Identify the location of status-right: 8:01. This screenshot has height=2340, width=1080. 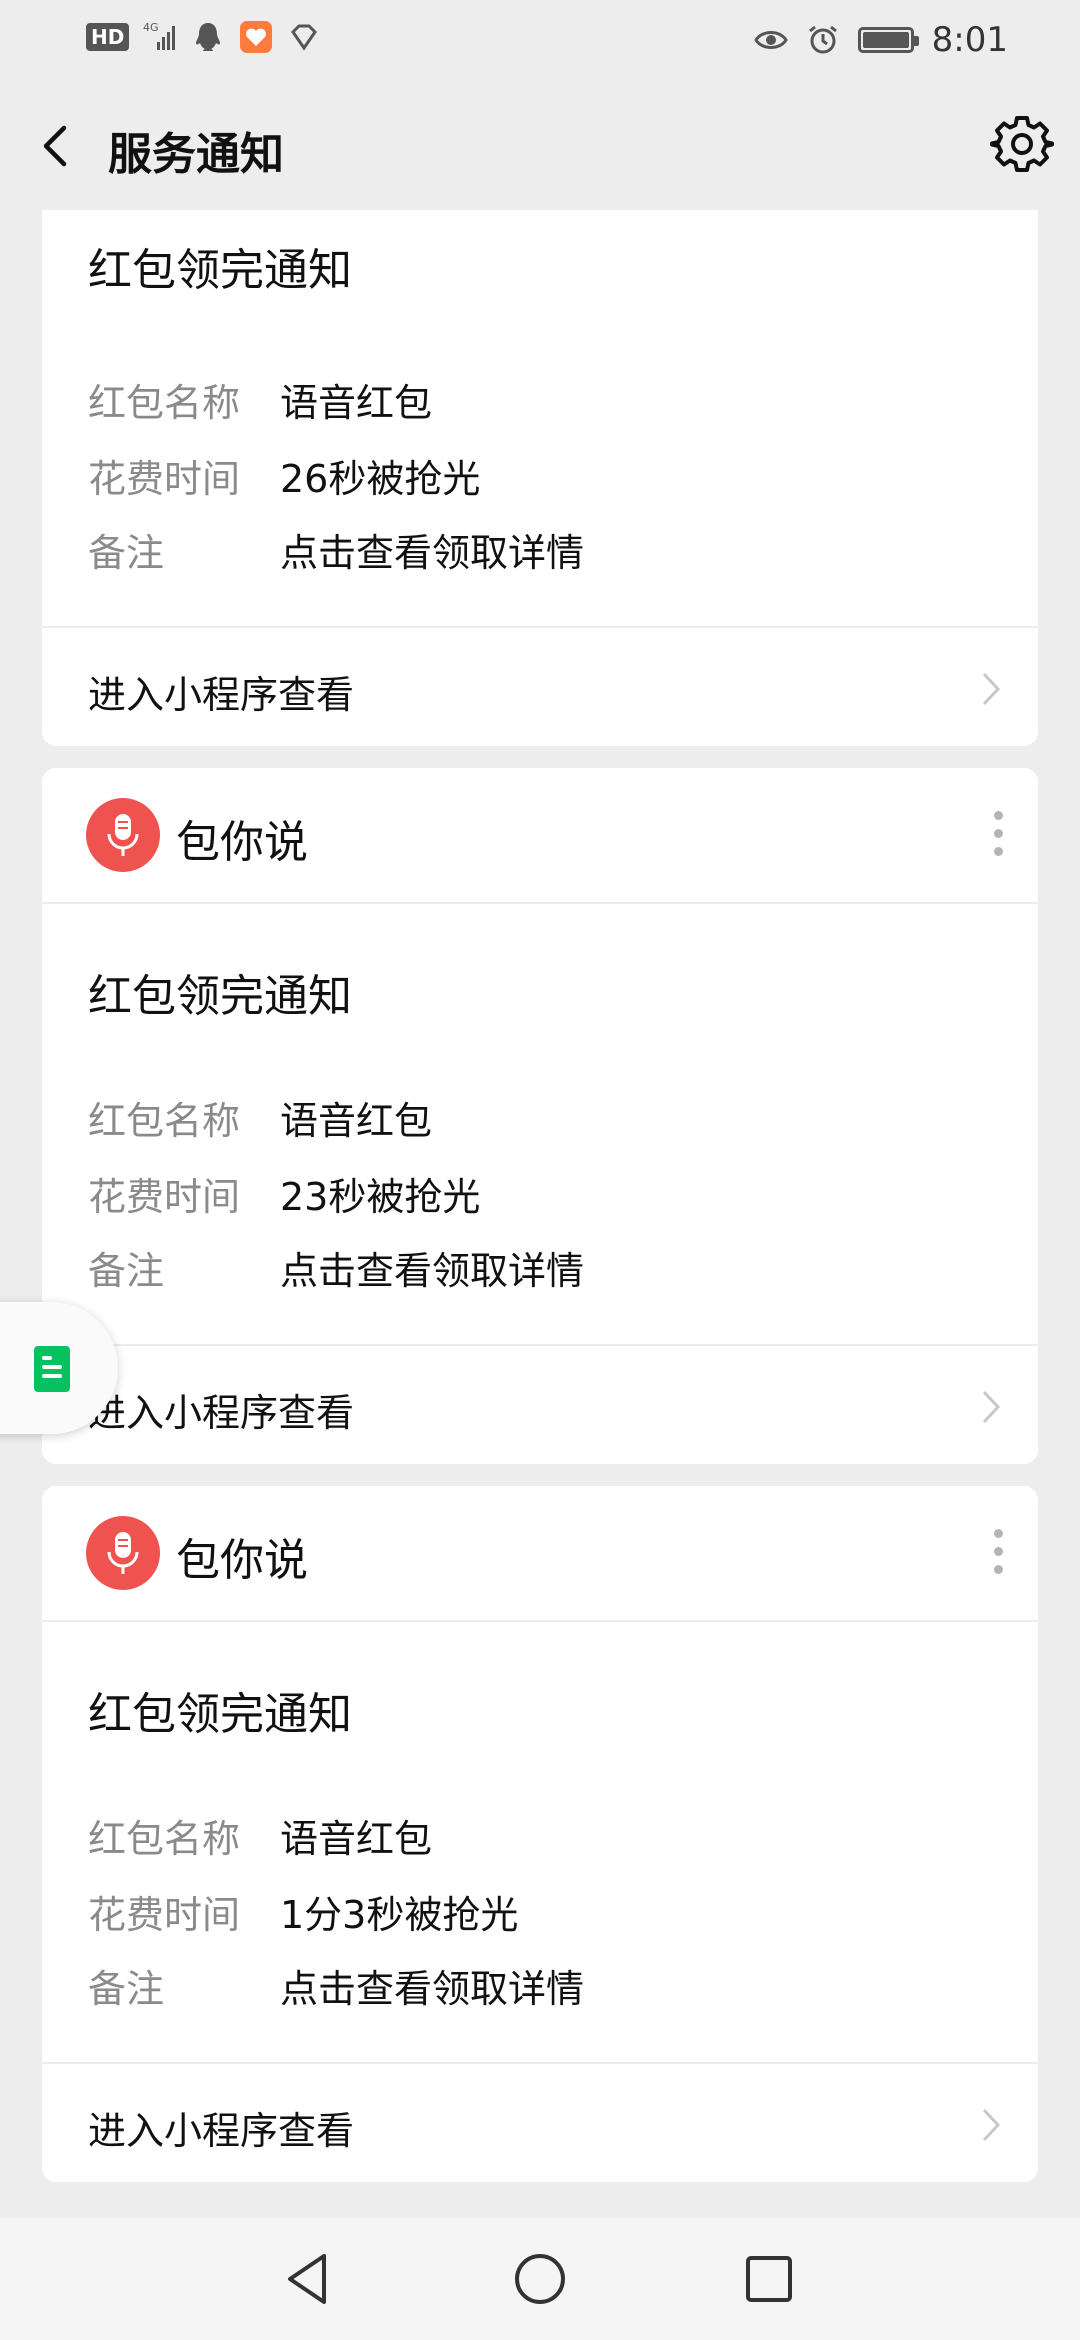
(880, 40).